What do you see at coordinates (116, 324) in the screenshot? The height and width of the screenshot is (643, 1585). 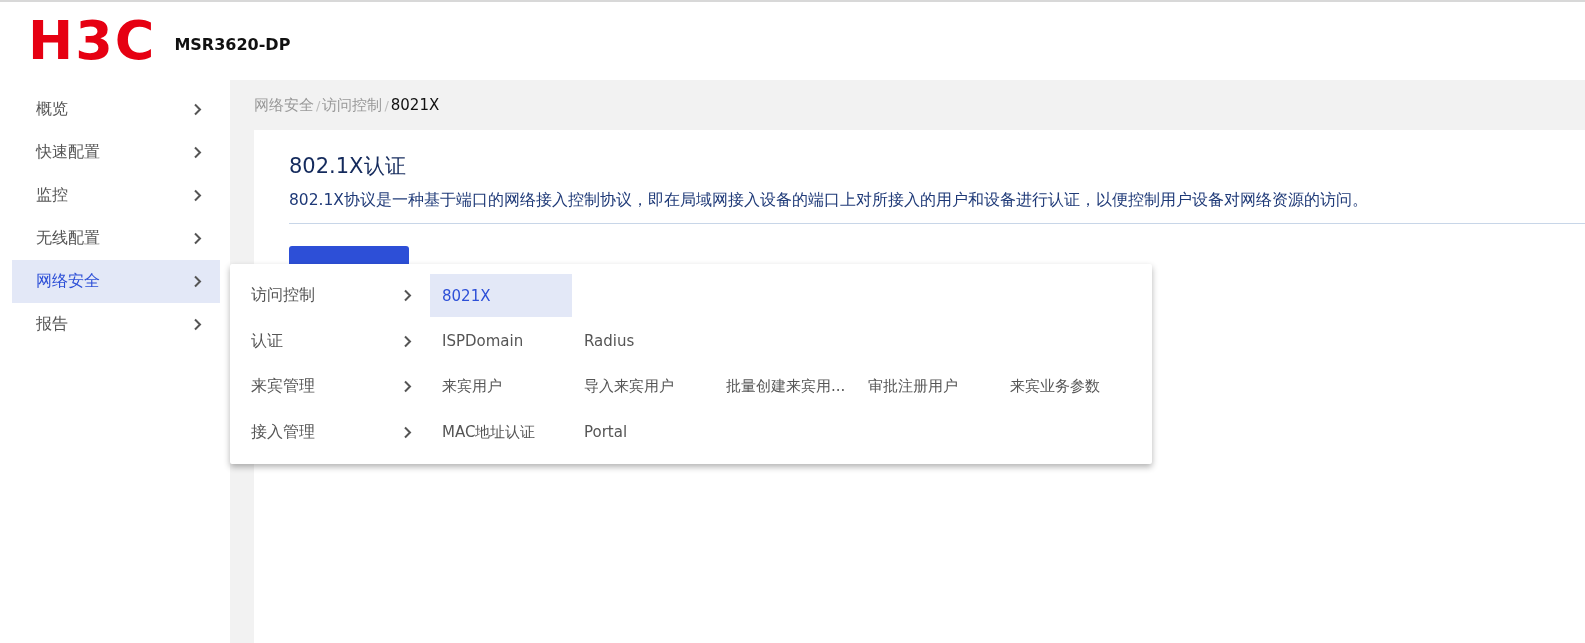 I see `sidebar-item: 报告` at bounding box center [116, 324].